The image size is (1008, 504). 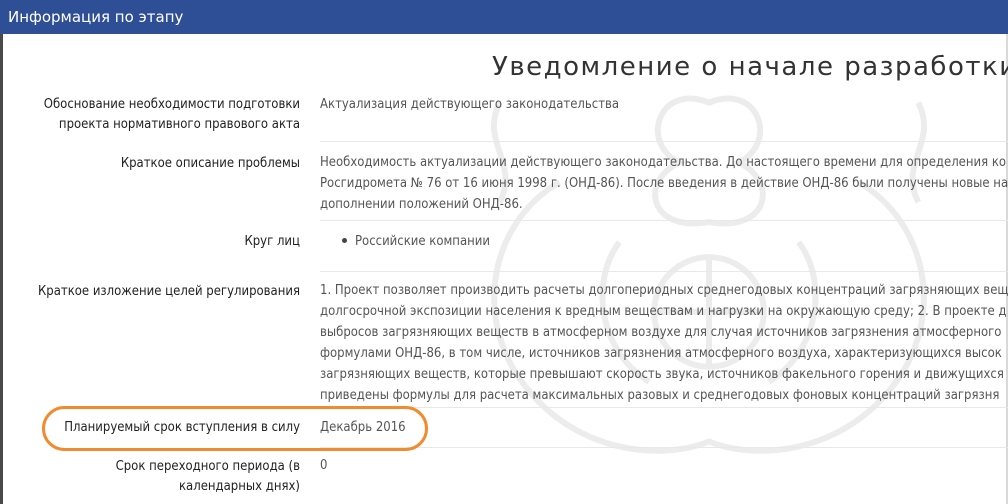 What do you see at coordinates (664, 465) in the screenshot?
I see `field-value: 0` at bounding box center [664, 465].